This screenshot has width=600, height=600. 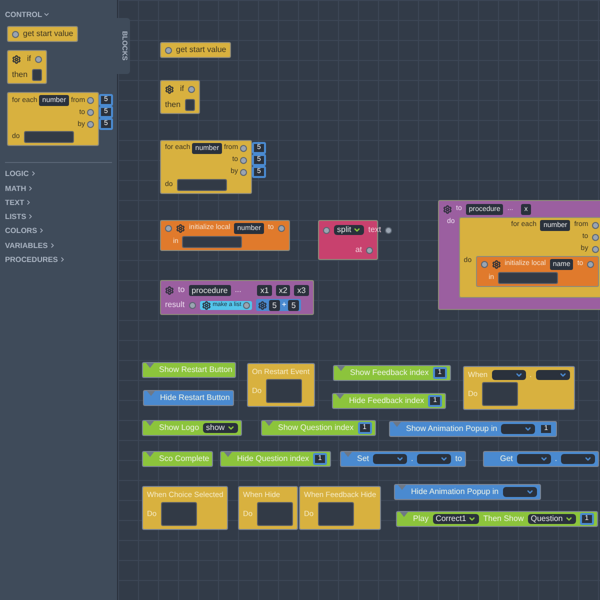 I want to click on variable-field: procedure, so click(x=209, y=290).